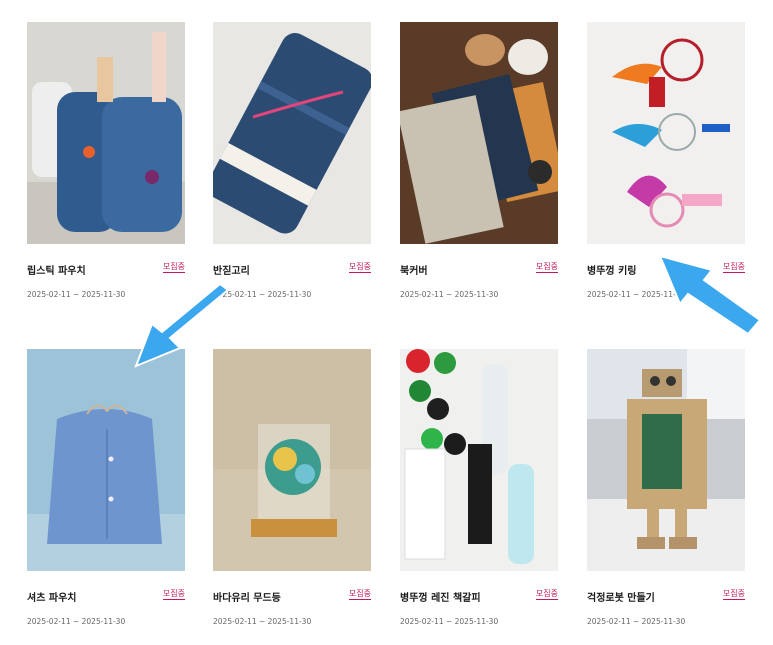 The height and width of the screenshot is (645, 773). I want to click on product-image-resin-bookmark, so click(479, 460).